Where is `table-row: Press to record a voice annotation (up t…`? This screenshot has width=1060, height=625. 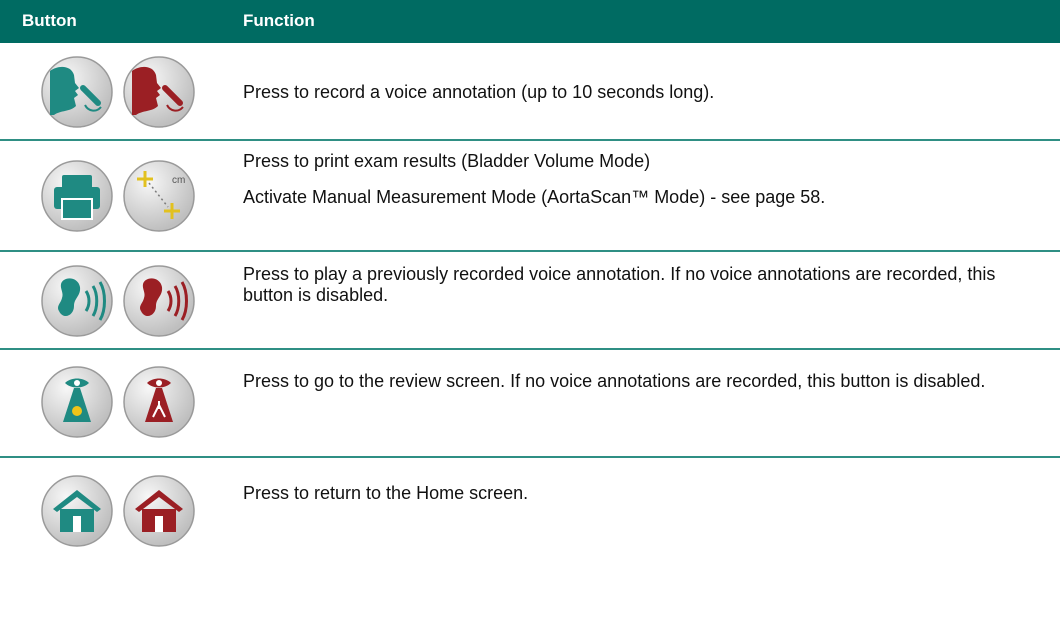 table-row: Press to record a voice annotation (up t… is located at coordinates (530, 91).